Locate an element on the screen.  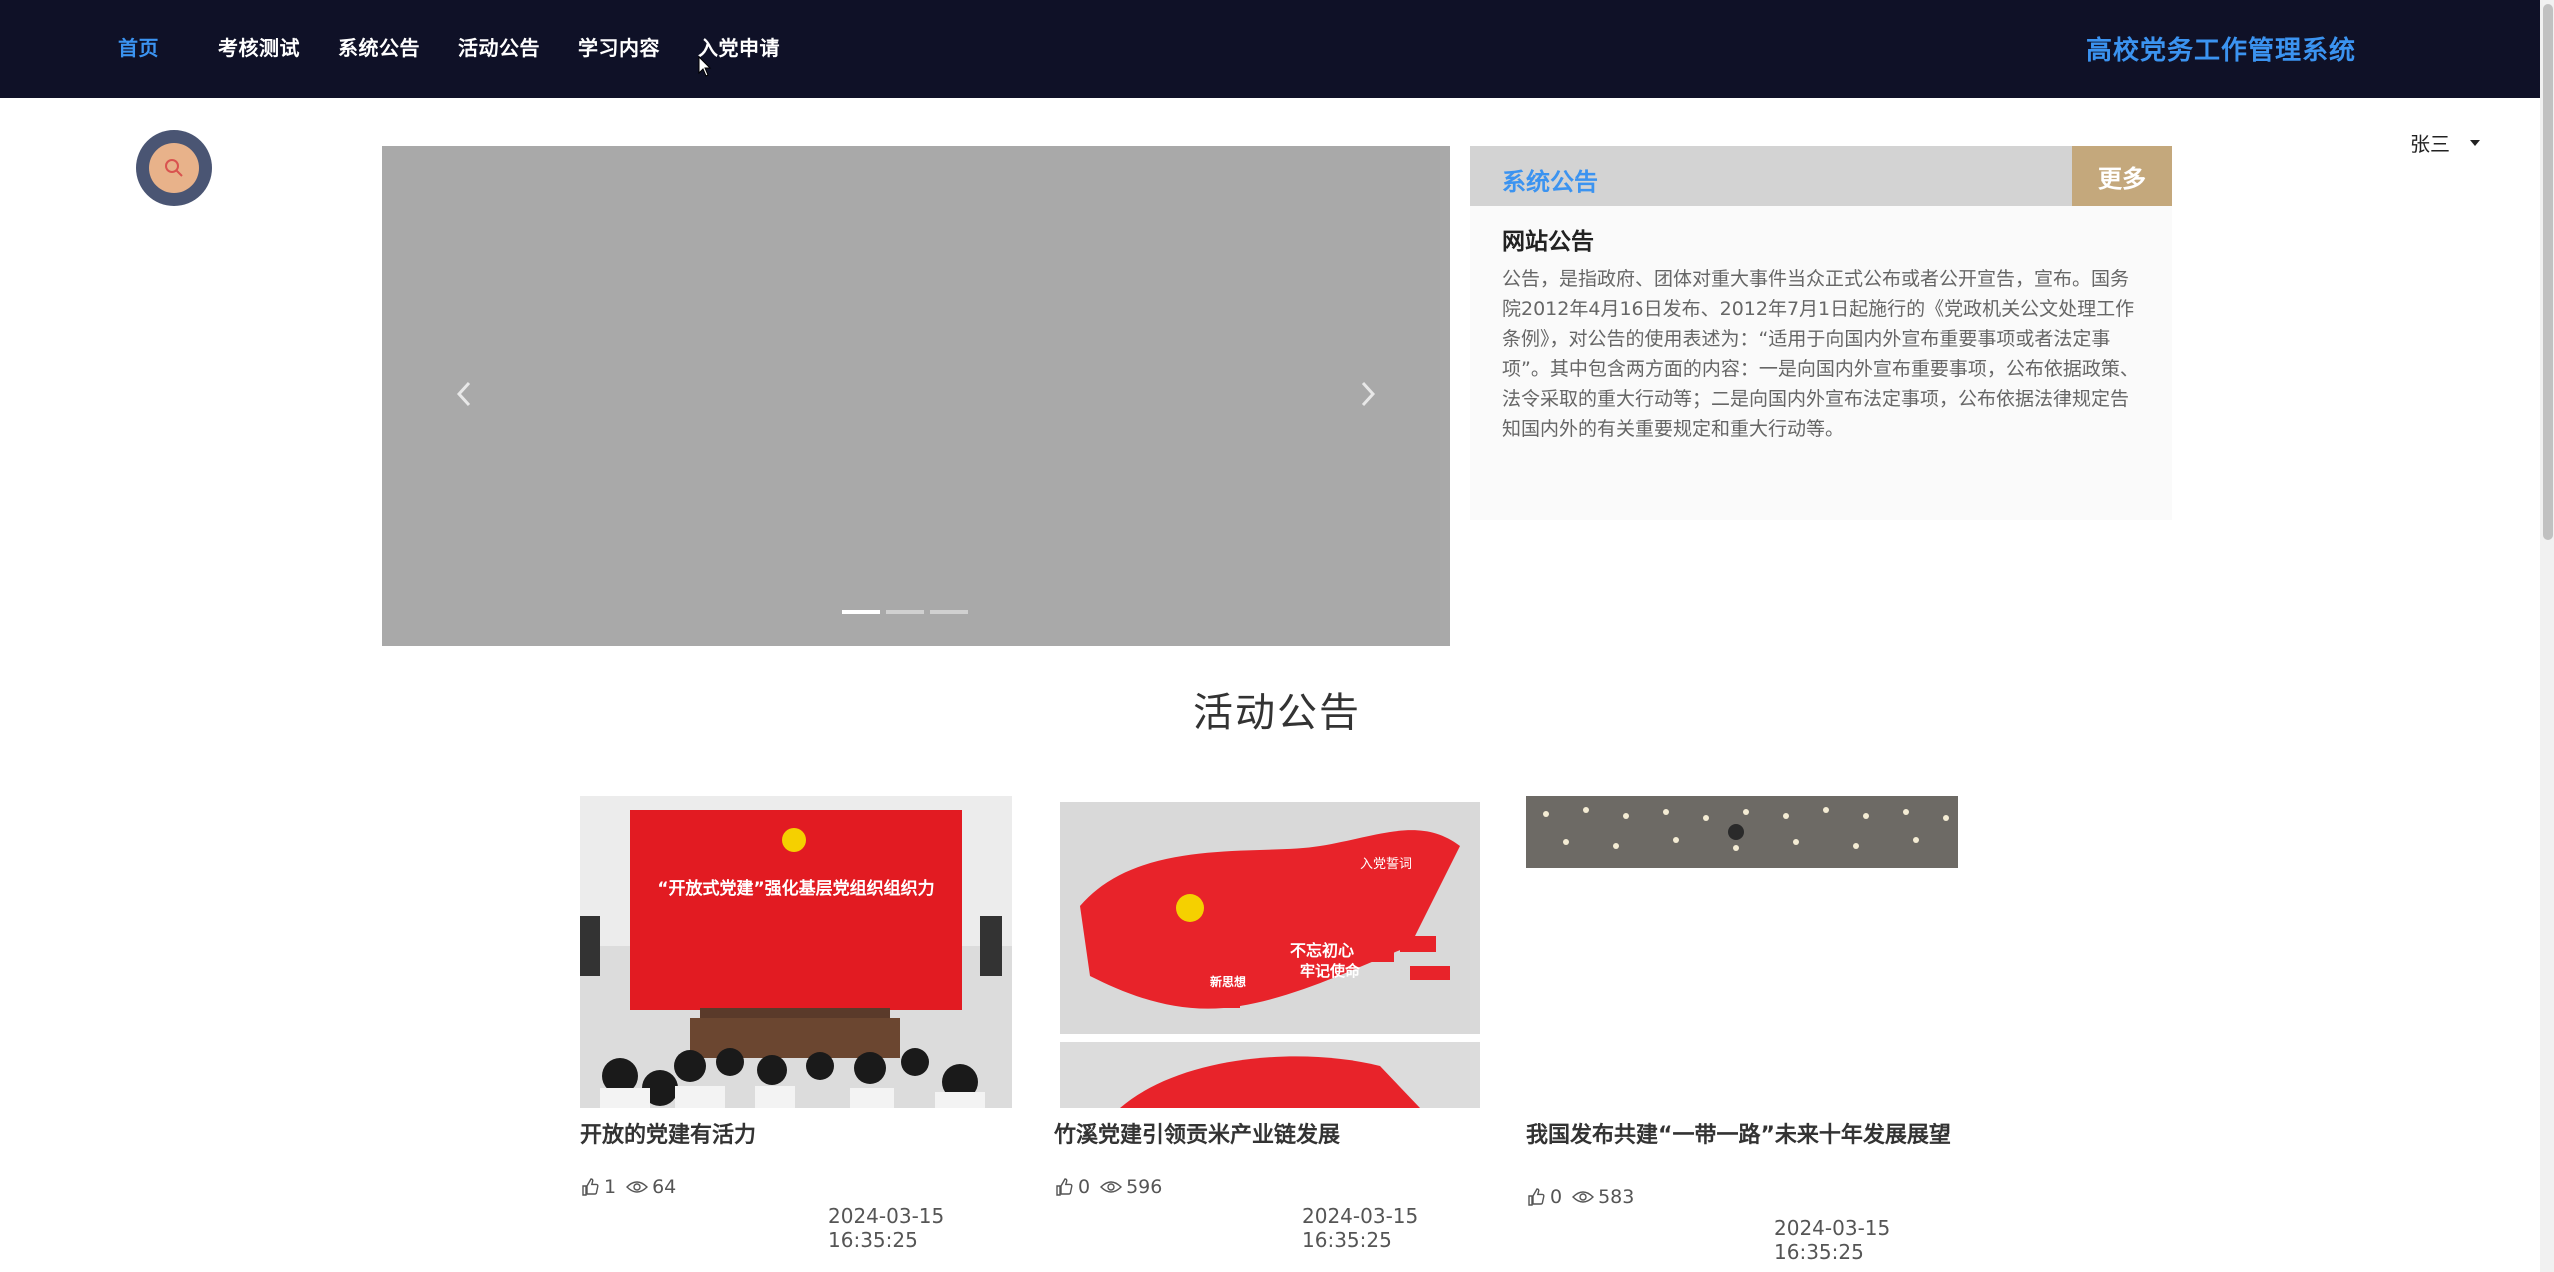
image-slogan3-text: 新思想 is located at coordinates (1228, 981).